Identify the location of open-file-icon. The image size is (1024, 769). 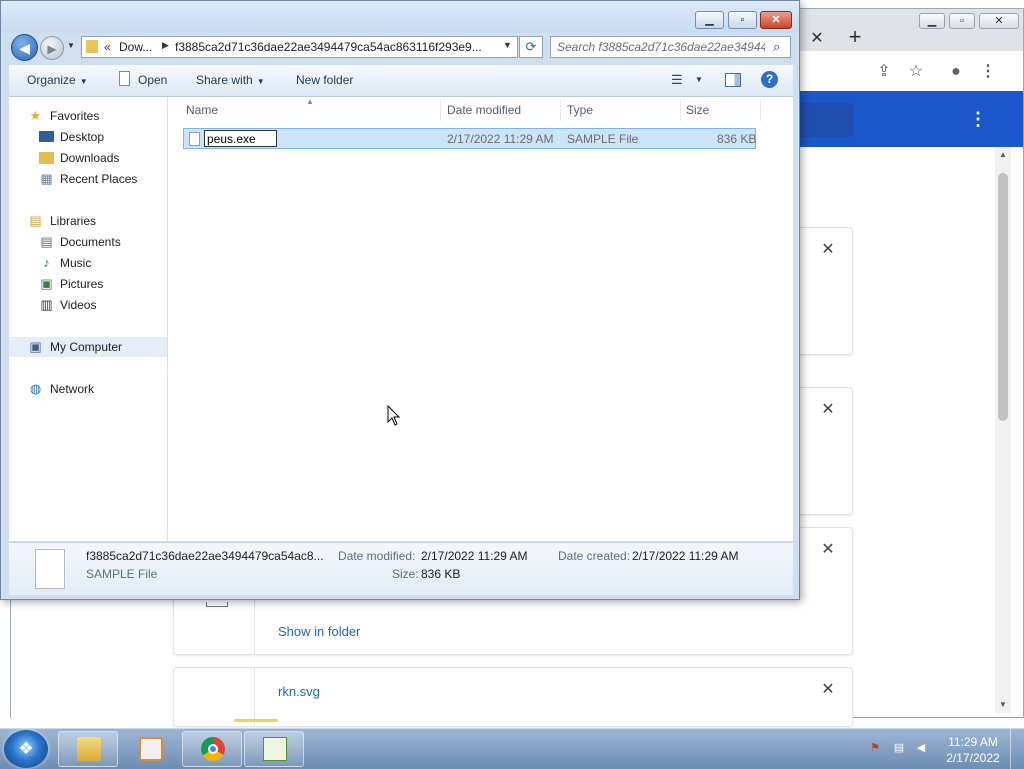
(124, 78).